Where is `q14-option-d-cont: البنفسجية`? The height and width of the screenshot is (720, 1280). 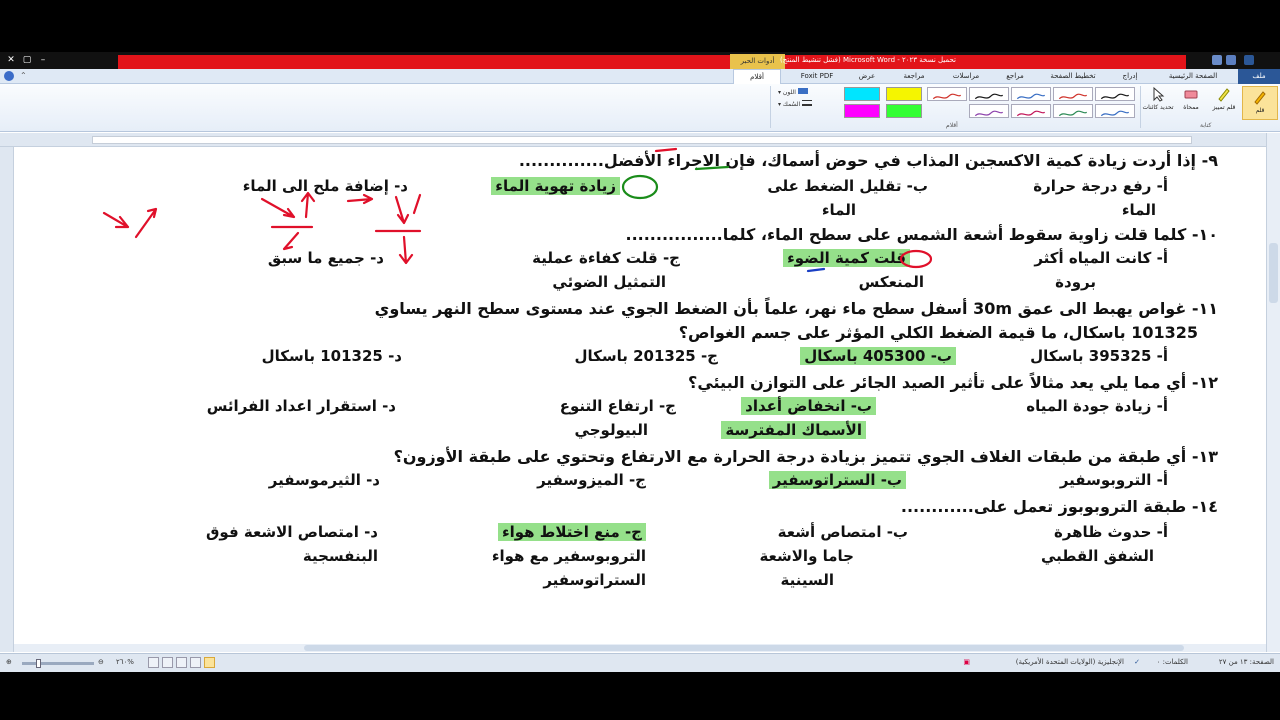
q14-option-d-cont: البنفسجية is located at coordinates (340, 556).